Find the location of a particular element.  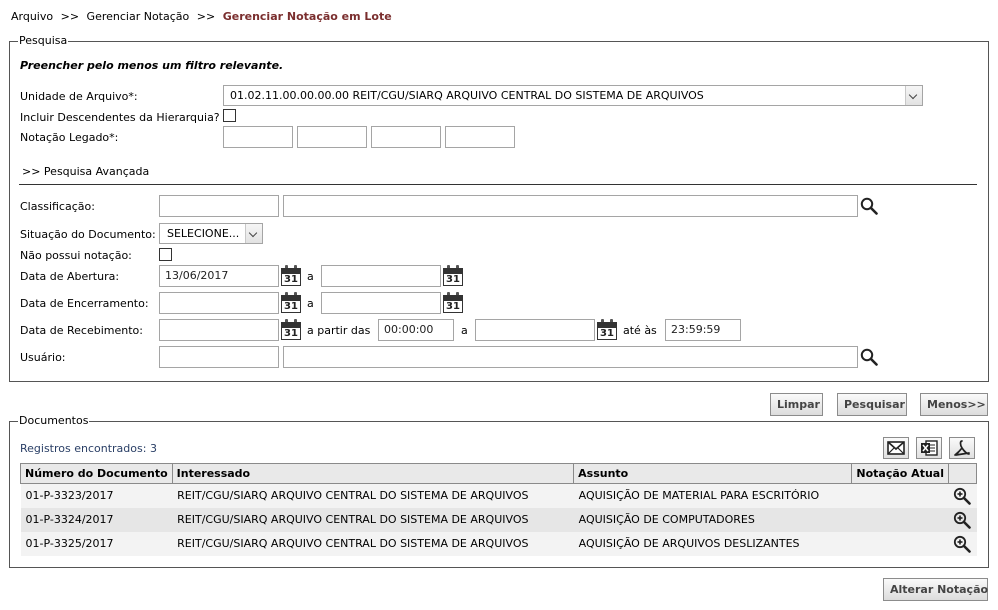

encerramento-label: Data de Encerramento: is located at coordinates (84, 303).